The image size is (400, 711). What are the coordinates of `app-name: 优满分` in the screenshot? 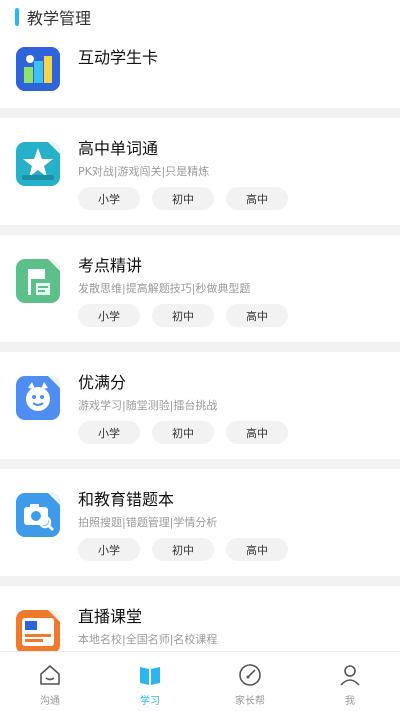 It's located at (102, 382).